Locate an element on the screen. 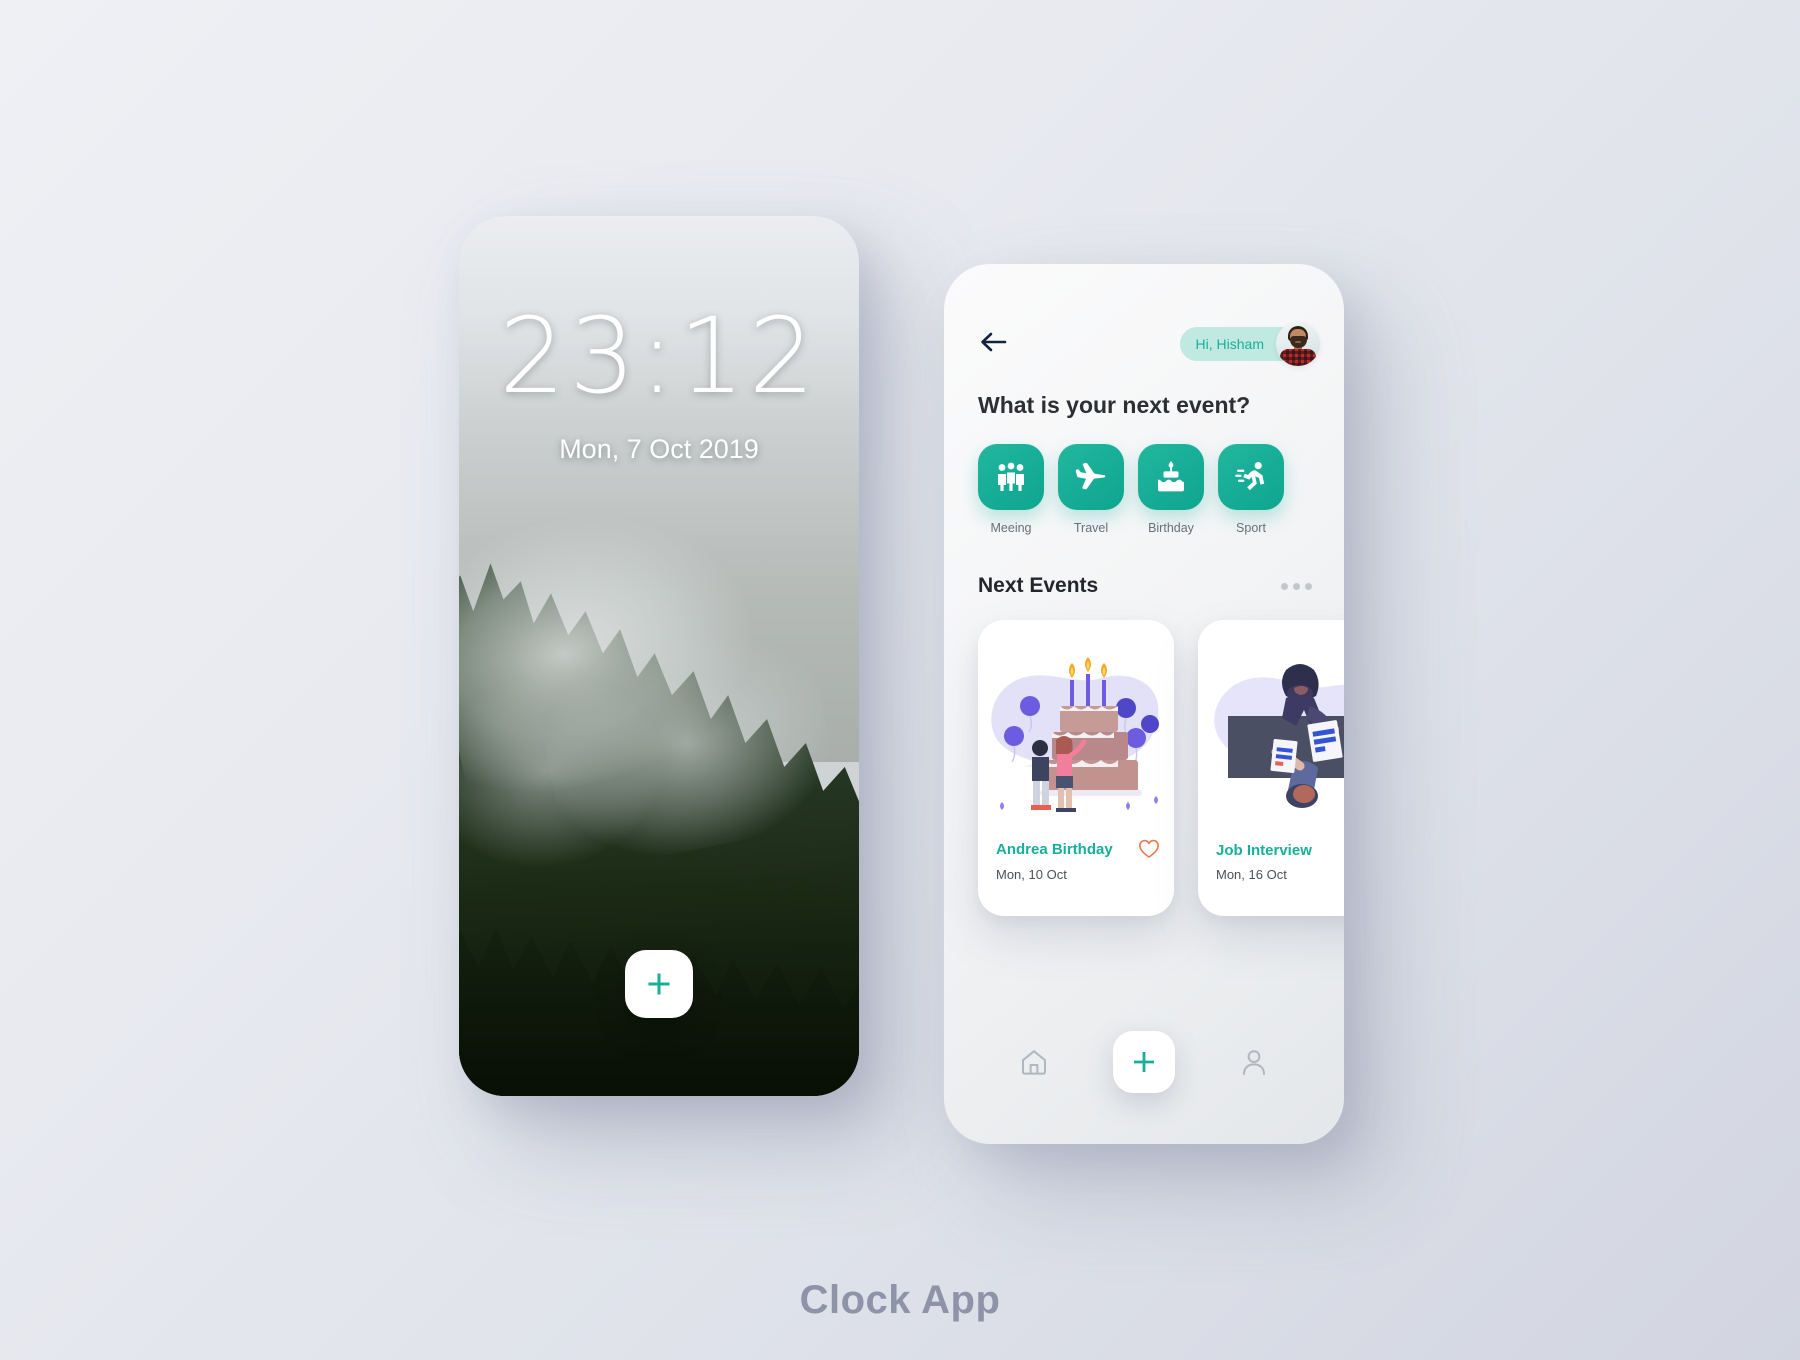  job-interview-illustration is located at coordinates (1271, 726).